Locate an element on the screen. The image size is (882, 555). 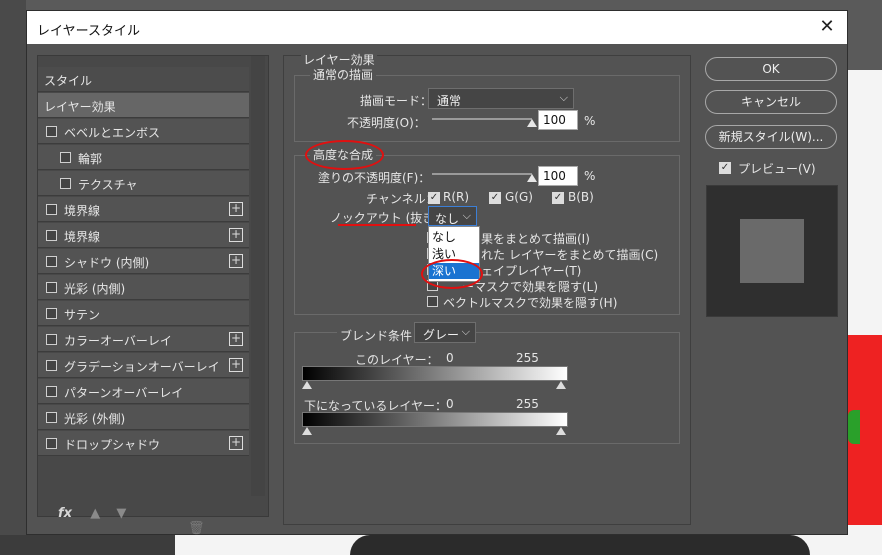
style-list-item: ドロップシャドウ + is located at coordinates (143, 443).